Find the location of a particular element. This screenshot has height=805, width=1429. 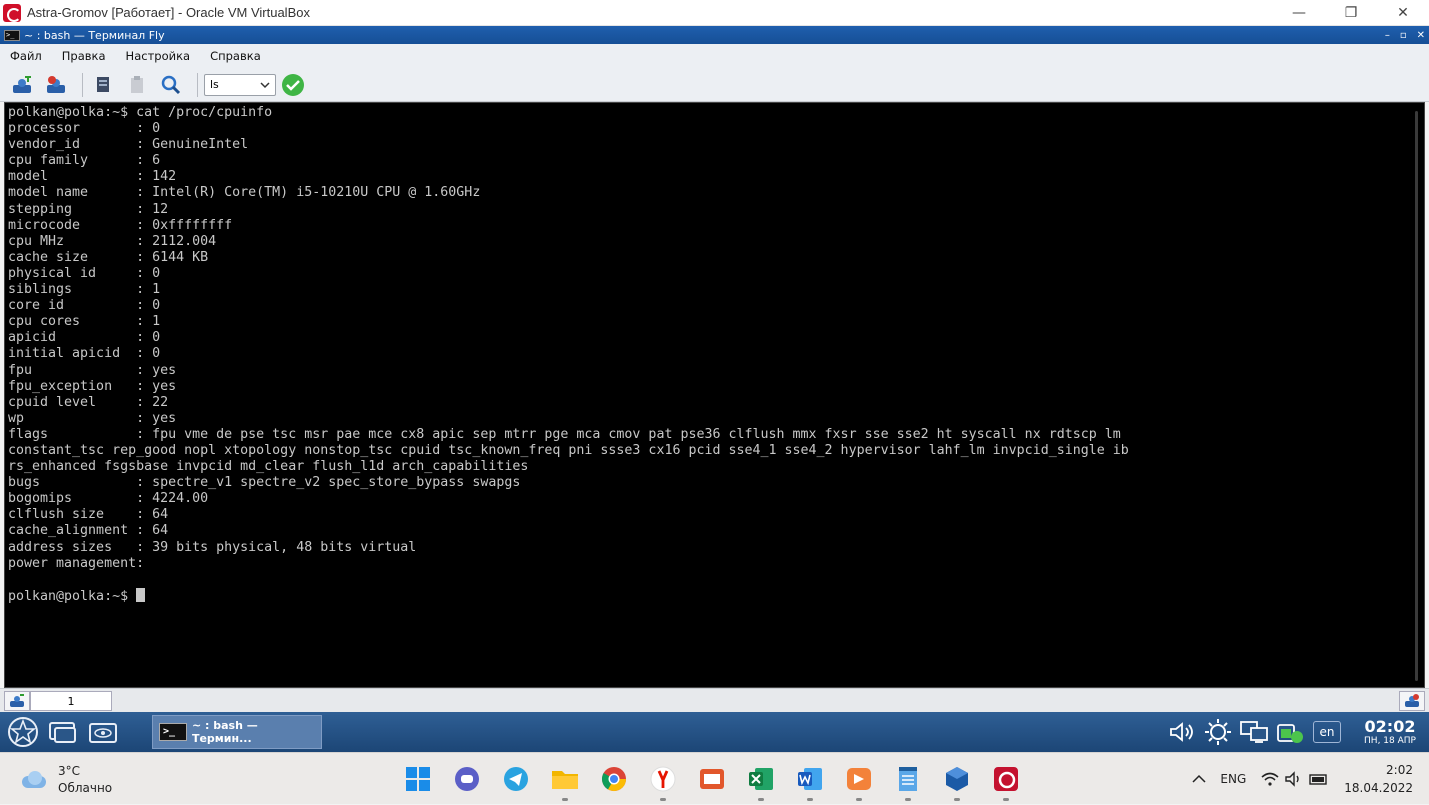

excel-button is located at coordinates (761, 781).